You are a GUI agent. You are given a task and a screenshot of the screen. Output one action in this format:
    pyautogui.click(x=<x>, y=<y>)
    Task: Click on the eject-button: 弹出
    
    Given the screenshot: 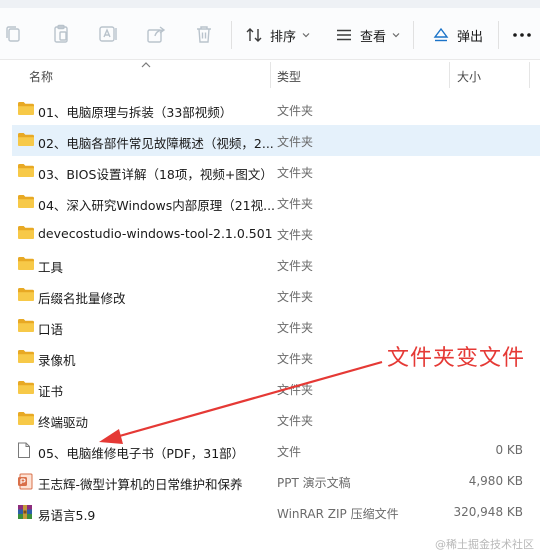 What is the action you would take?
    pyautogui.click(x=457, y=35)
    